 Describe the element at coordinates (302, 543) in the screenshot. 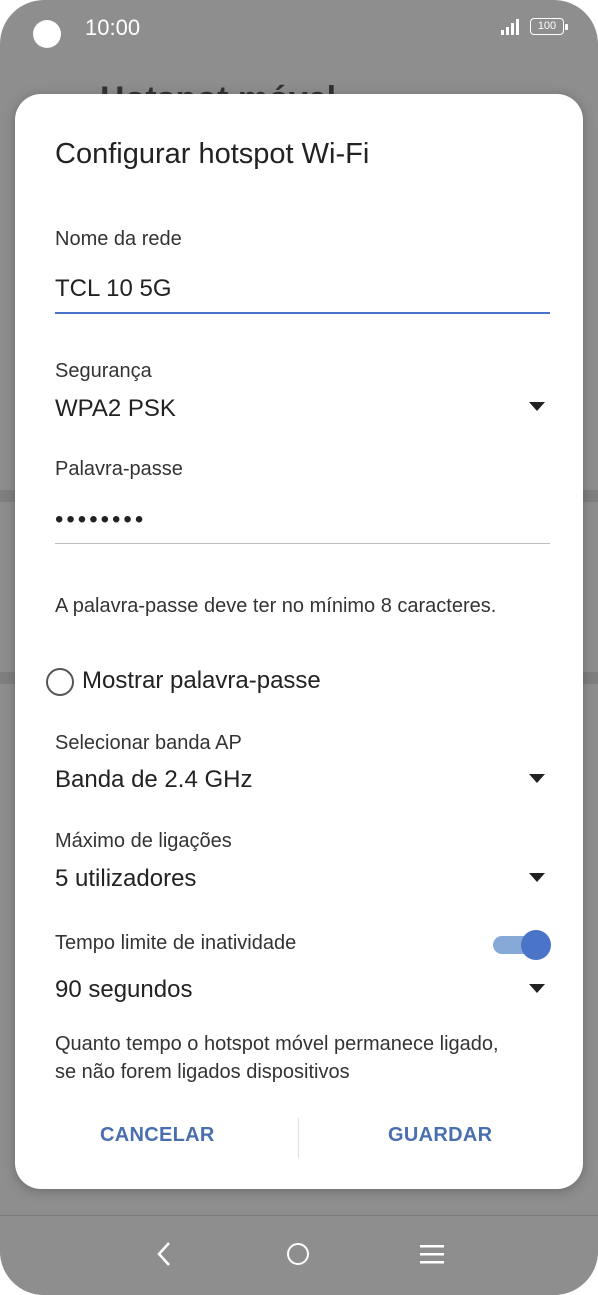

I see `password-underline` at that location.